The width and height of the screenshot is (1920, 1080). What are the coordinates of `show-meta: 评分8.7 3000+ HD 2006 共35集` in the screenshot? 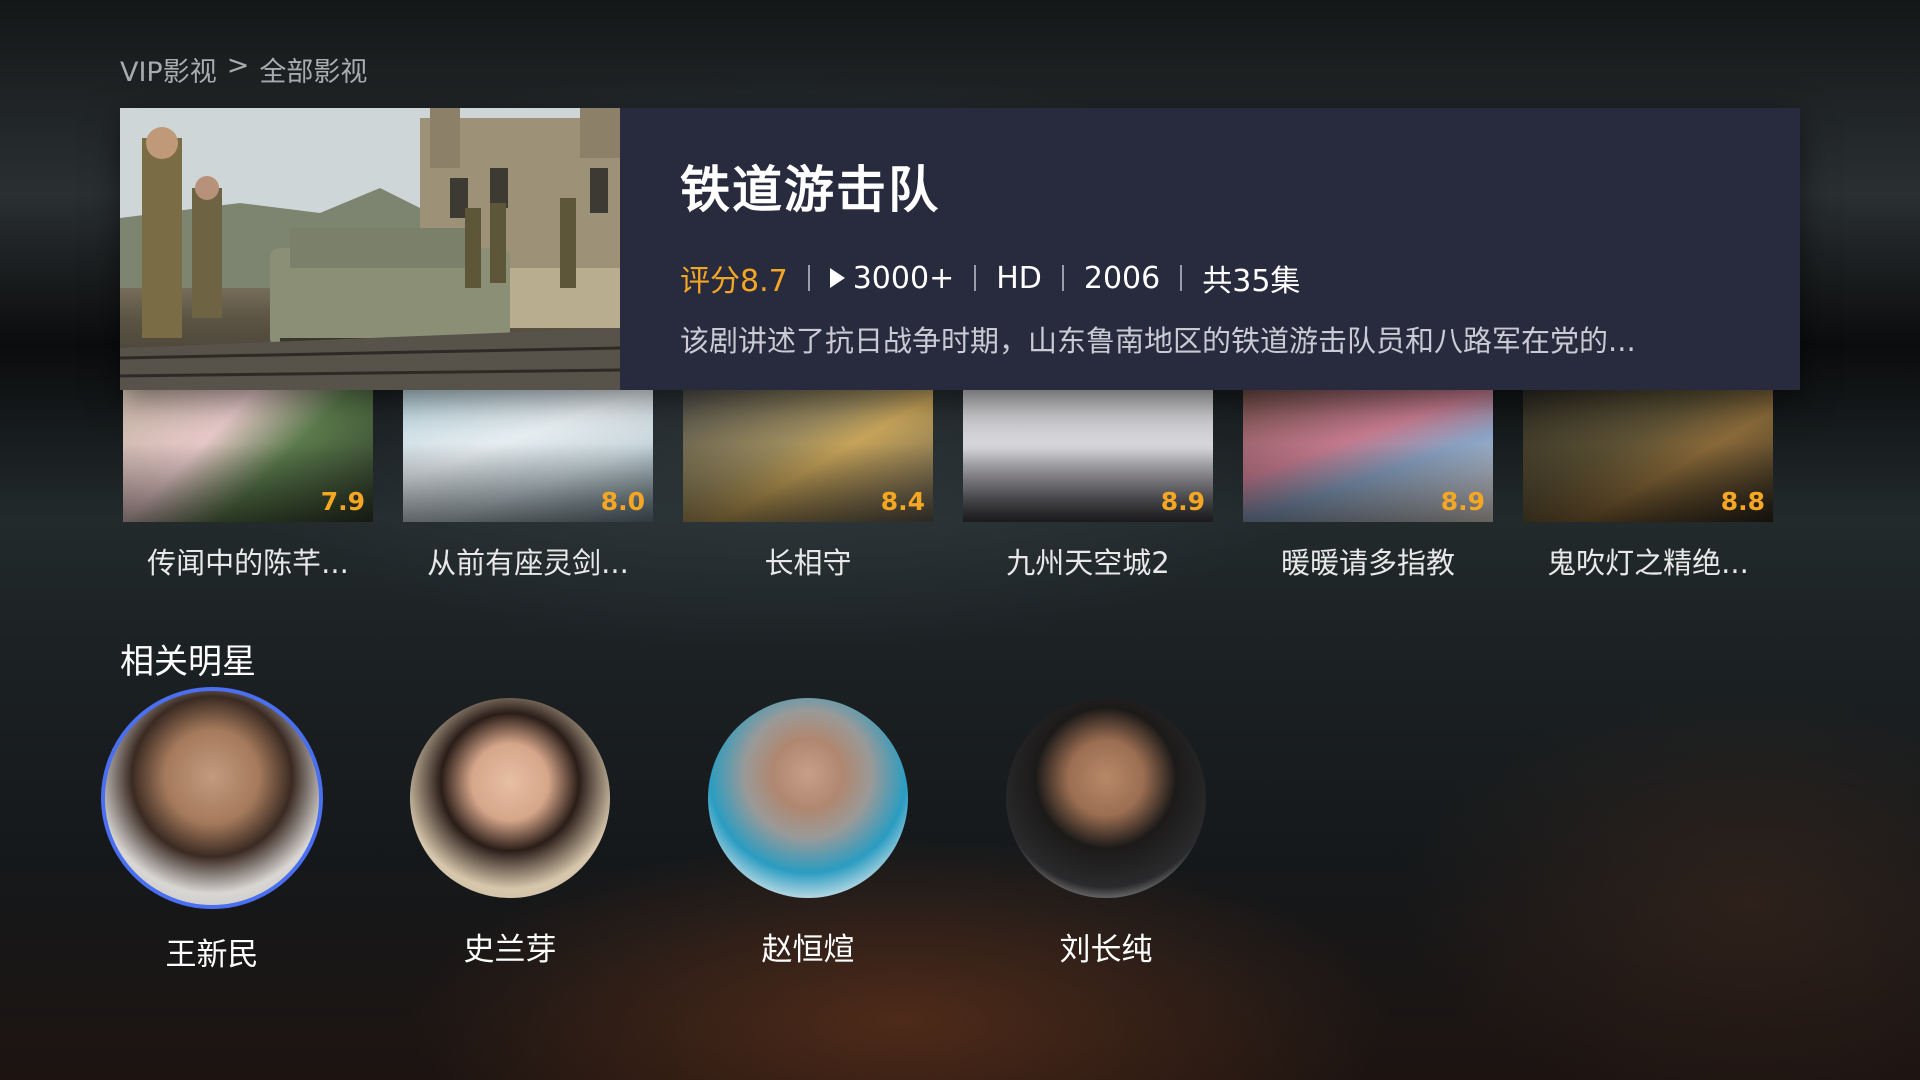 It's located at (1210, 278).